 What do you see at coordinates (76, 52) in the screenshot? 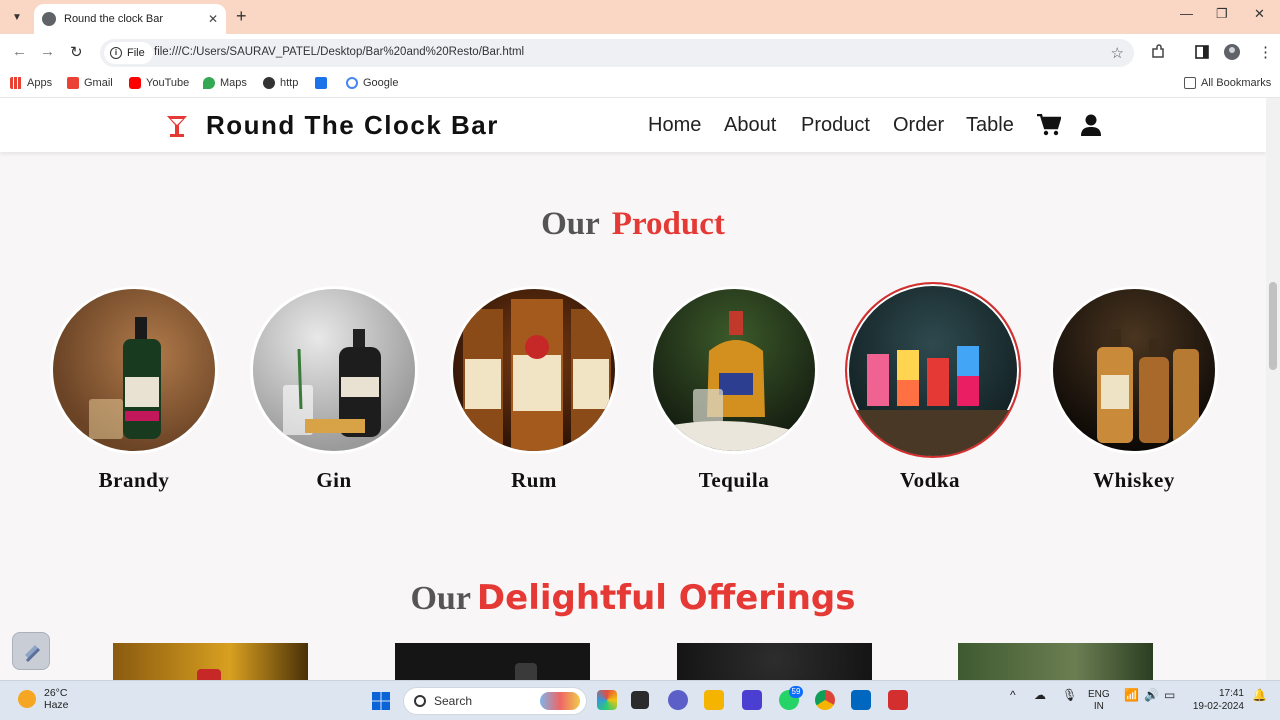
I see `reload-button: ↻` at bounding box center [76, 52].